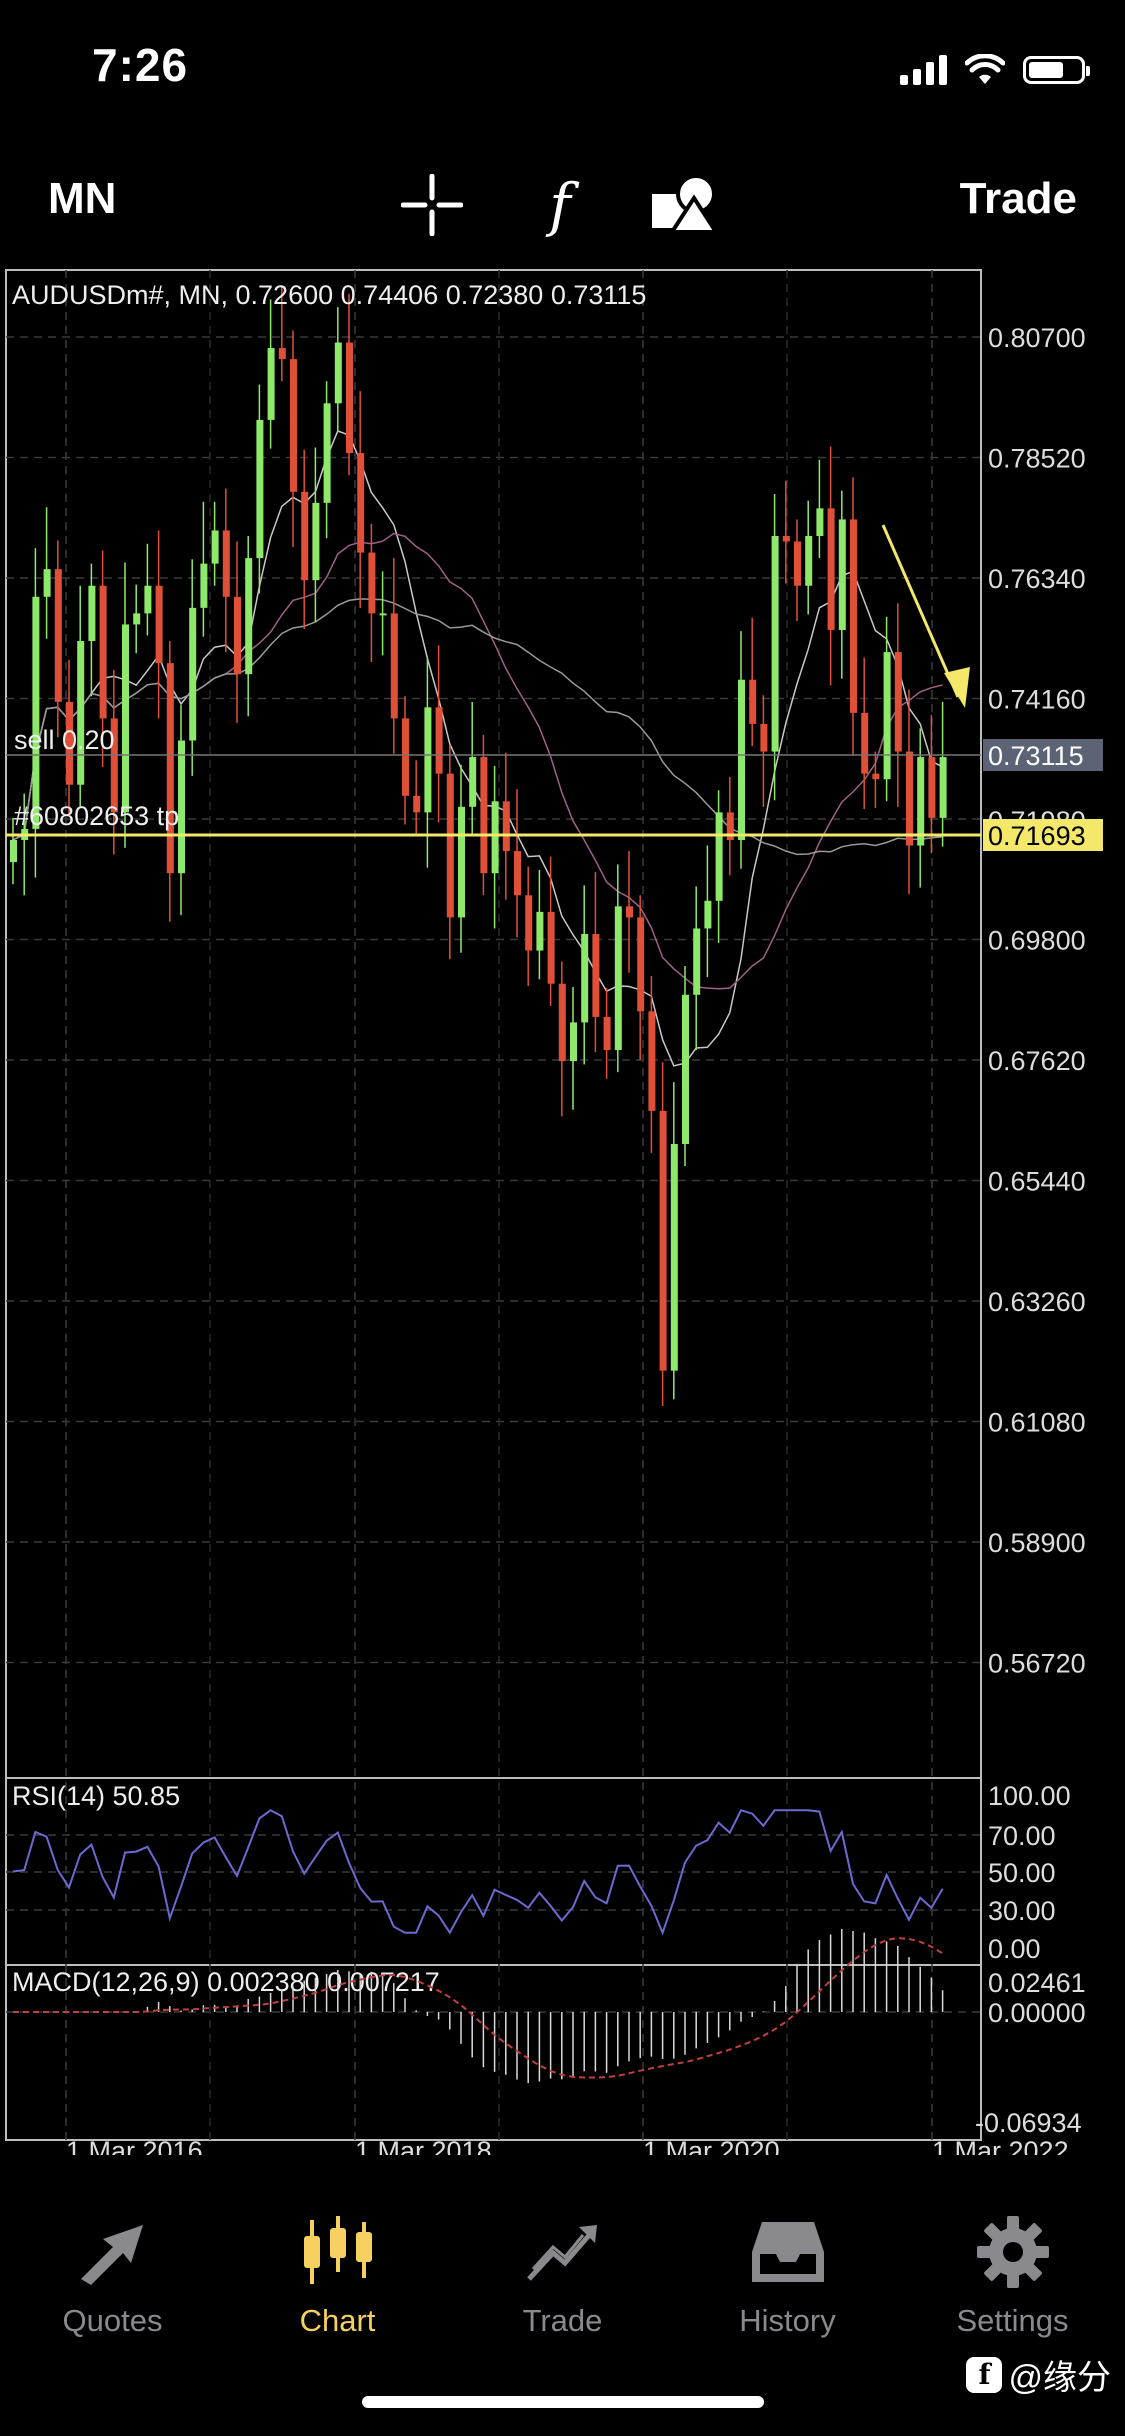 The width and height of the screenshot is (1125, 2436). What do you see at coordinates (1014, 1949) in the screenshot?
I see `rsi-level-label: 0.00` at bounding box center [1014, 1949].